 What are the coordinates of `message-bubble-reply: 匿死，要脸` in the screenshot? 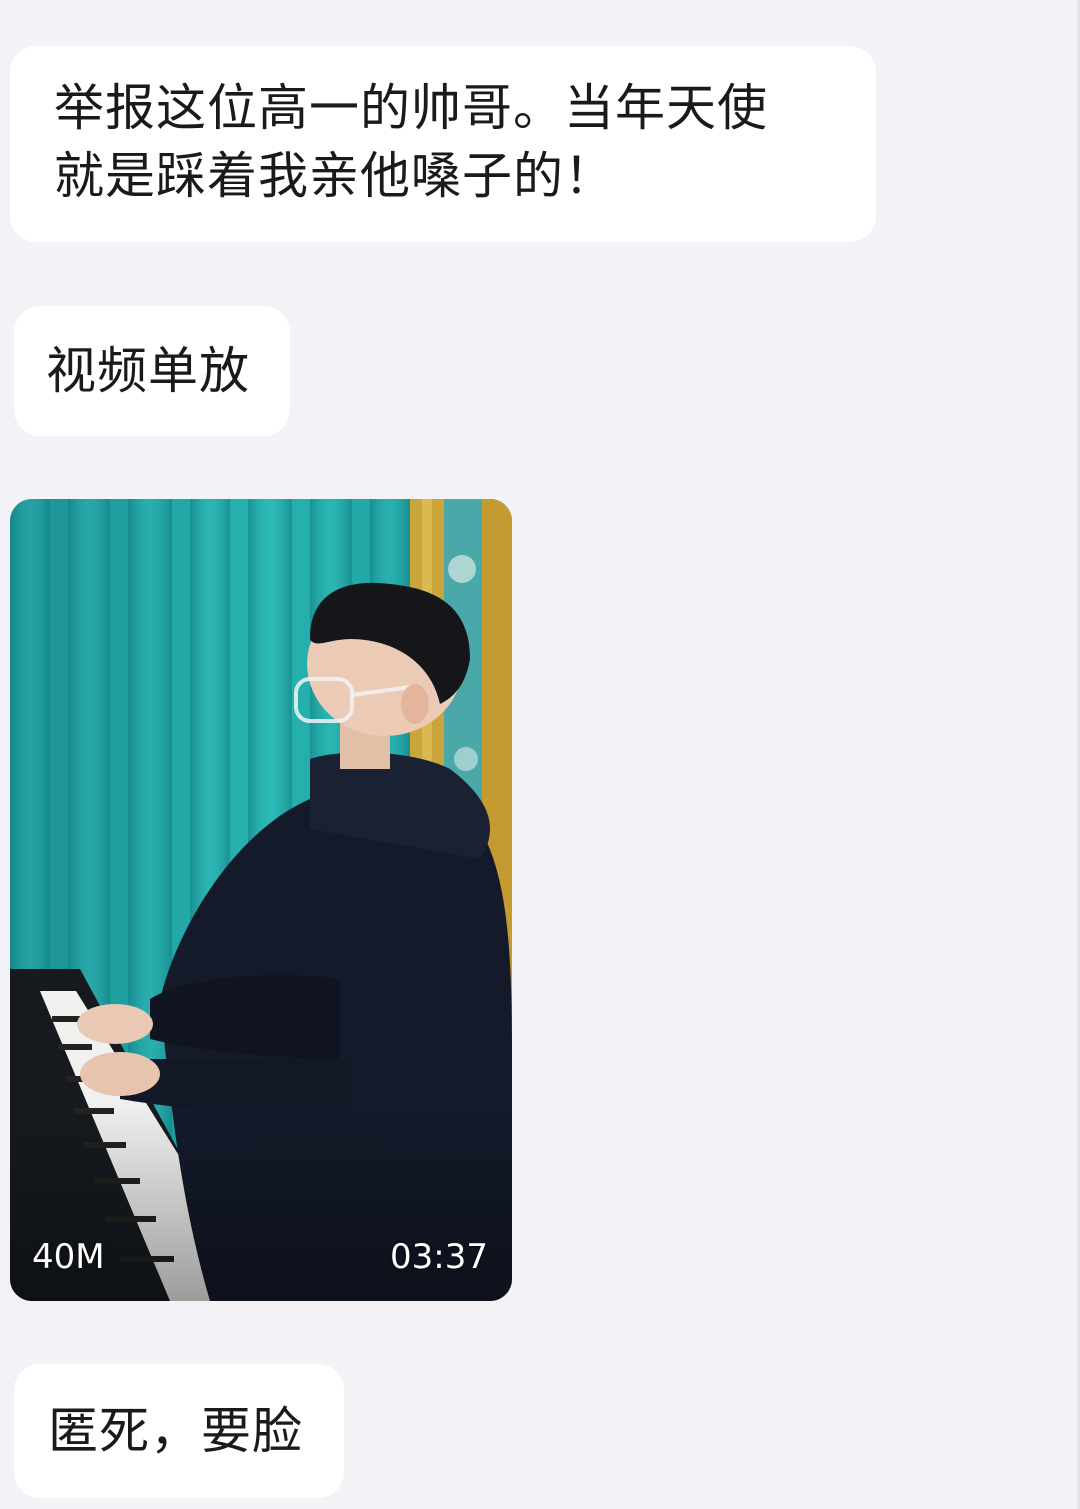 It's located at (179, 1431).